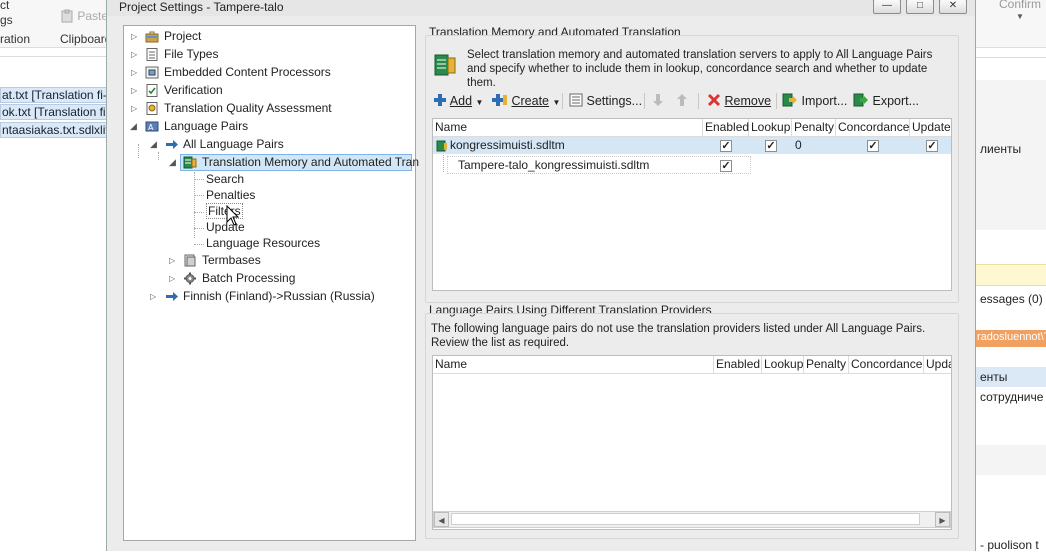  I want to click on tree-node-verification: ▷ Verification, so click(269, 90).